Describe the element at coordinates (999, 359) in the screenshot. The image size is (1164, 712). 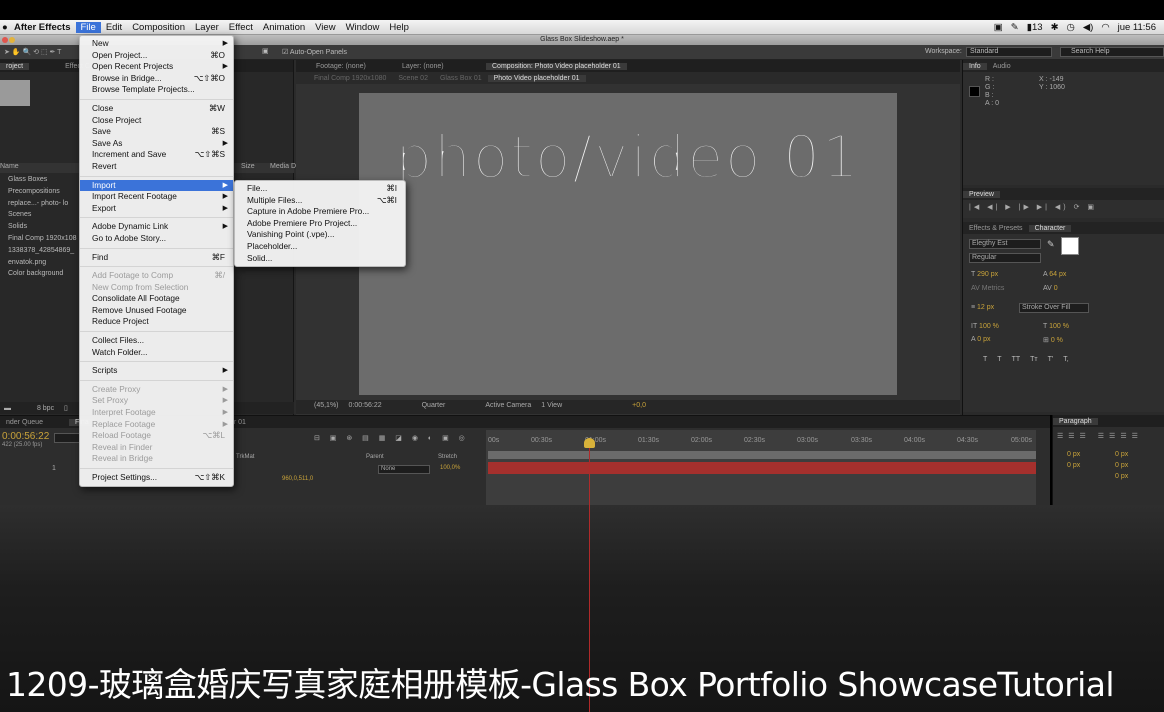
I see `faux-italic-button: T` at that location.